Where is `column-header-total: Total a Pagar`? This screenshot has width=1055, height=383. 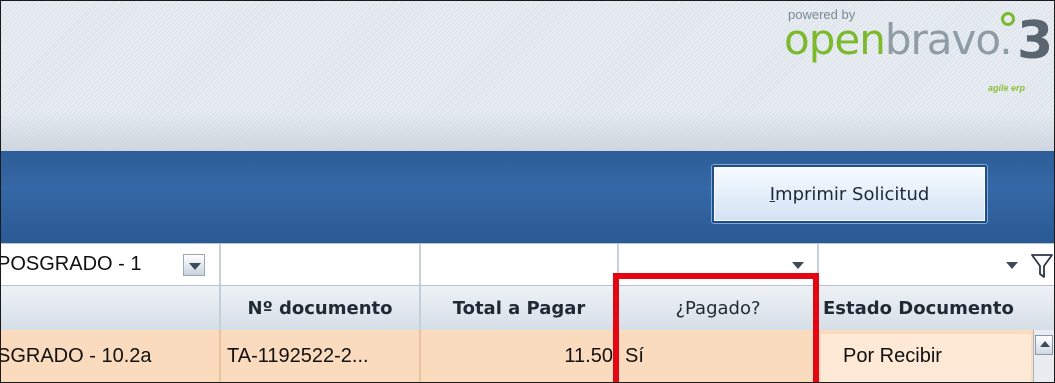 column-header-total: Total a Pagar is located at coordinates (520, 308).